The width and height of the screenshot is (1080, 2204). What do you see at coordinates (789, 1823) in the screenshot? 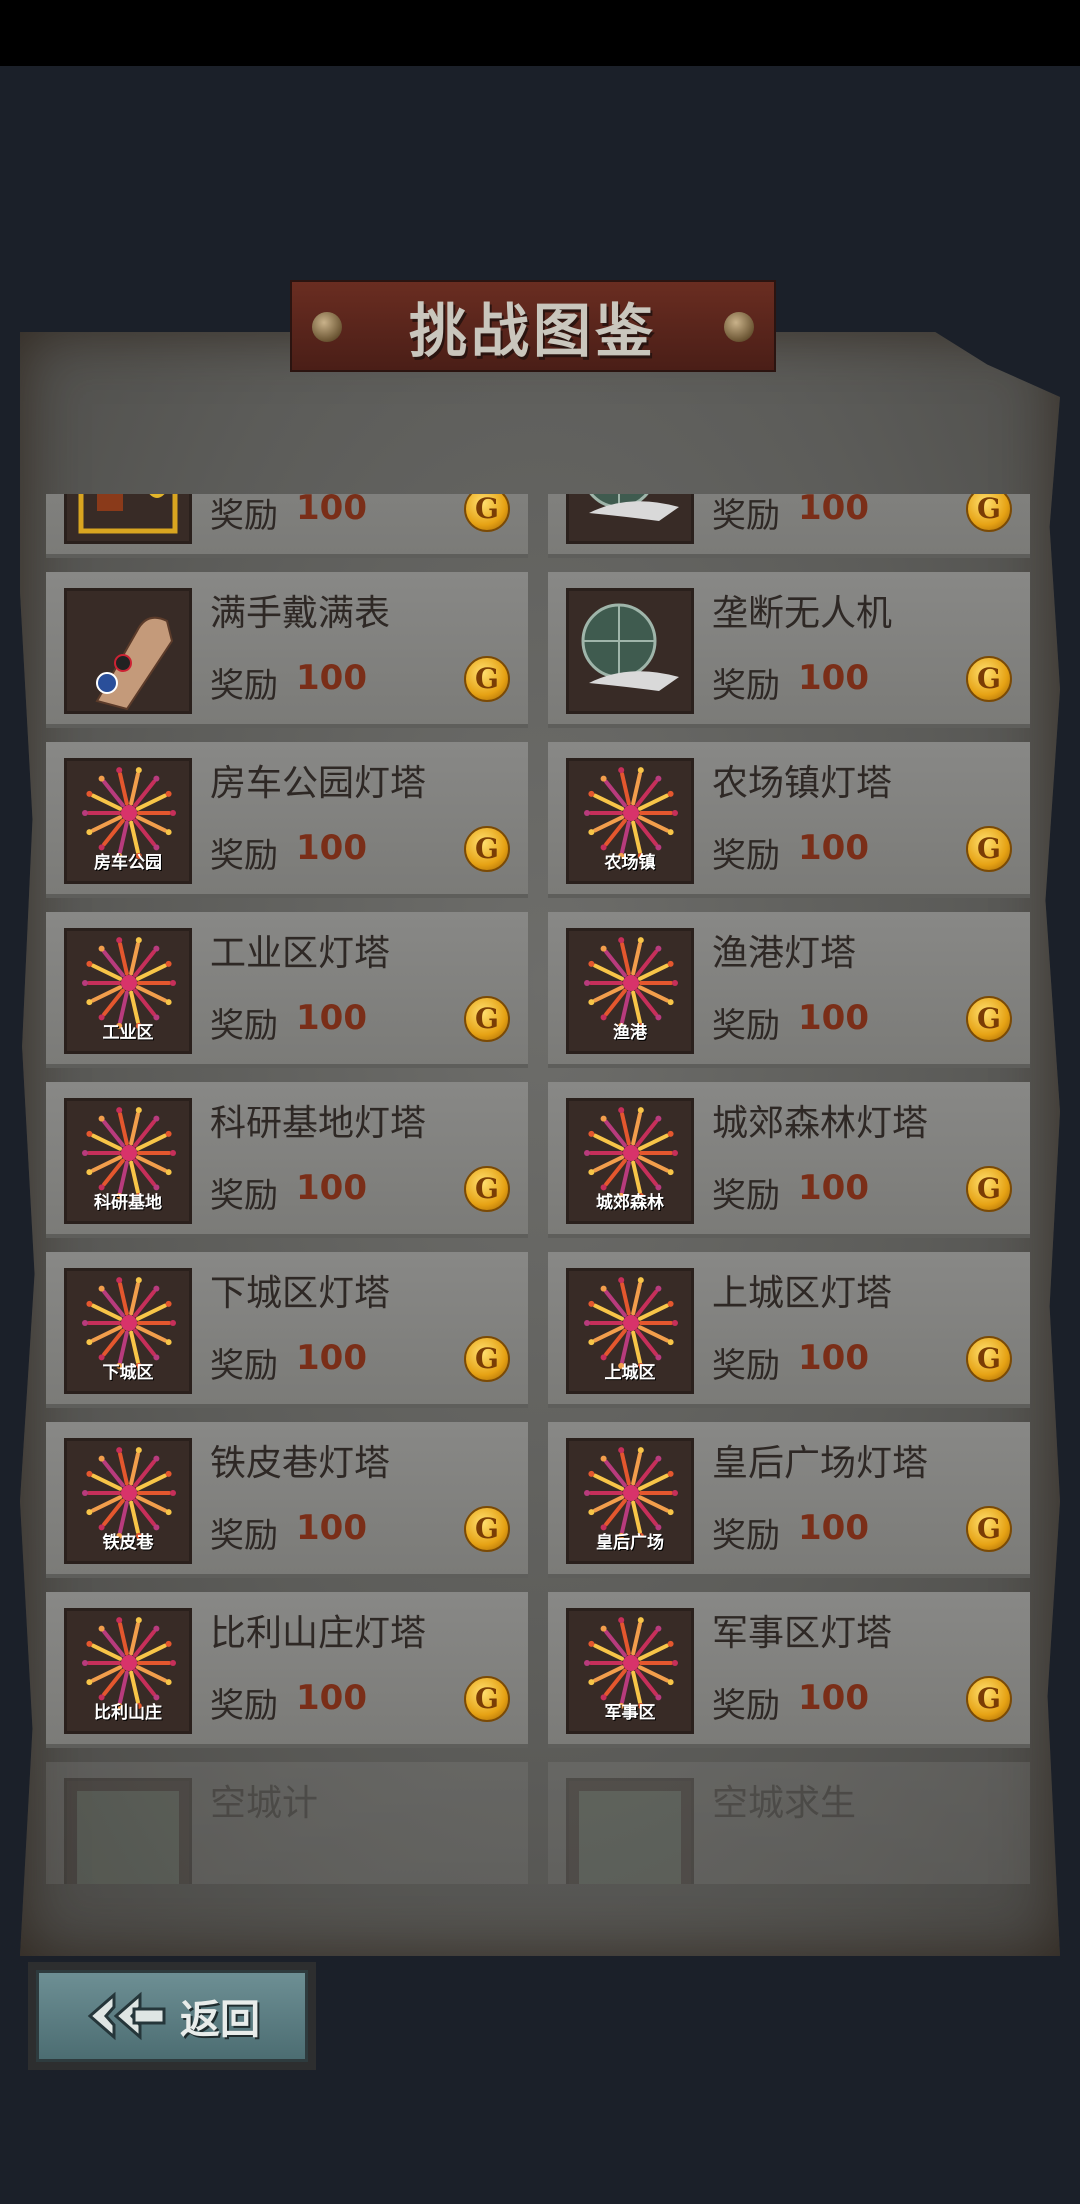
I see `challenge-card: 空城求生` at bounding box center [789, 1823].